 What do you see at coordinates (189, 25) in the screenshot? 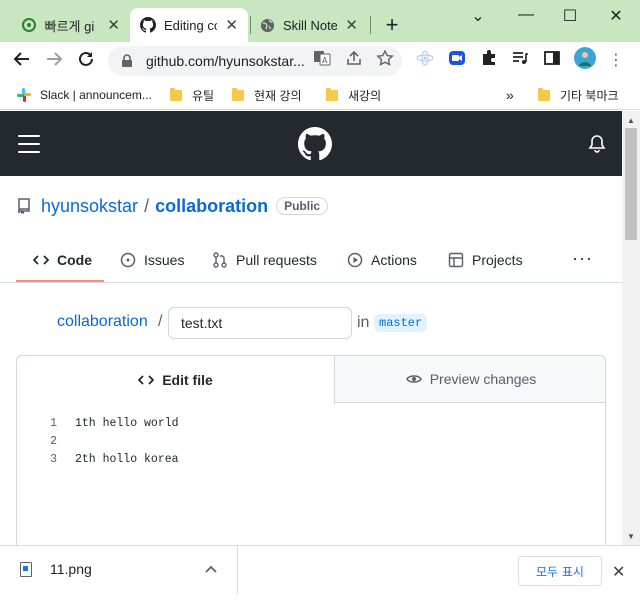
I see `browser-tab-2: Editing co ✕` at bounding box center [189, 25].